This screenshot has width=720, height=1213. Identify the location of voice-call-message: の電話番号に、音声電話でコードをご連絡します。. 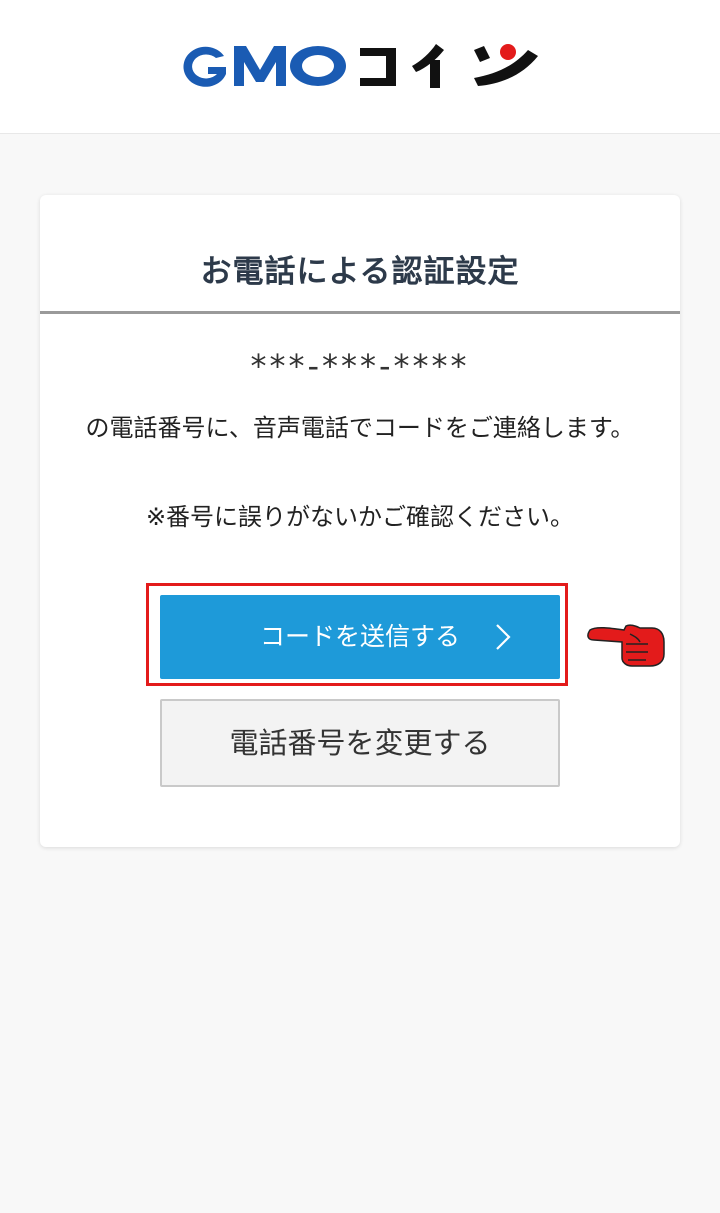
(360, 428).